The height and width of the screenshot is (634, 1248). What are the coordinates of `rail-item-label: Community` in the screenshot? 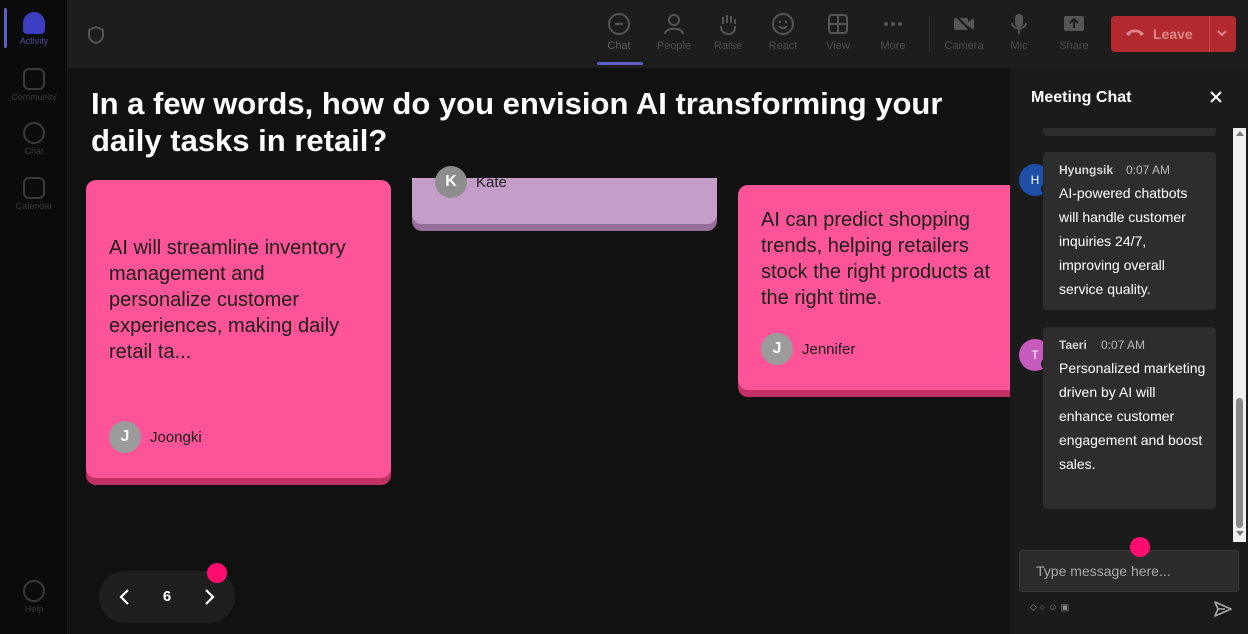 It's located at (34, 97).